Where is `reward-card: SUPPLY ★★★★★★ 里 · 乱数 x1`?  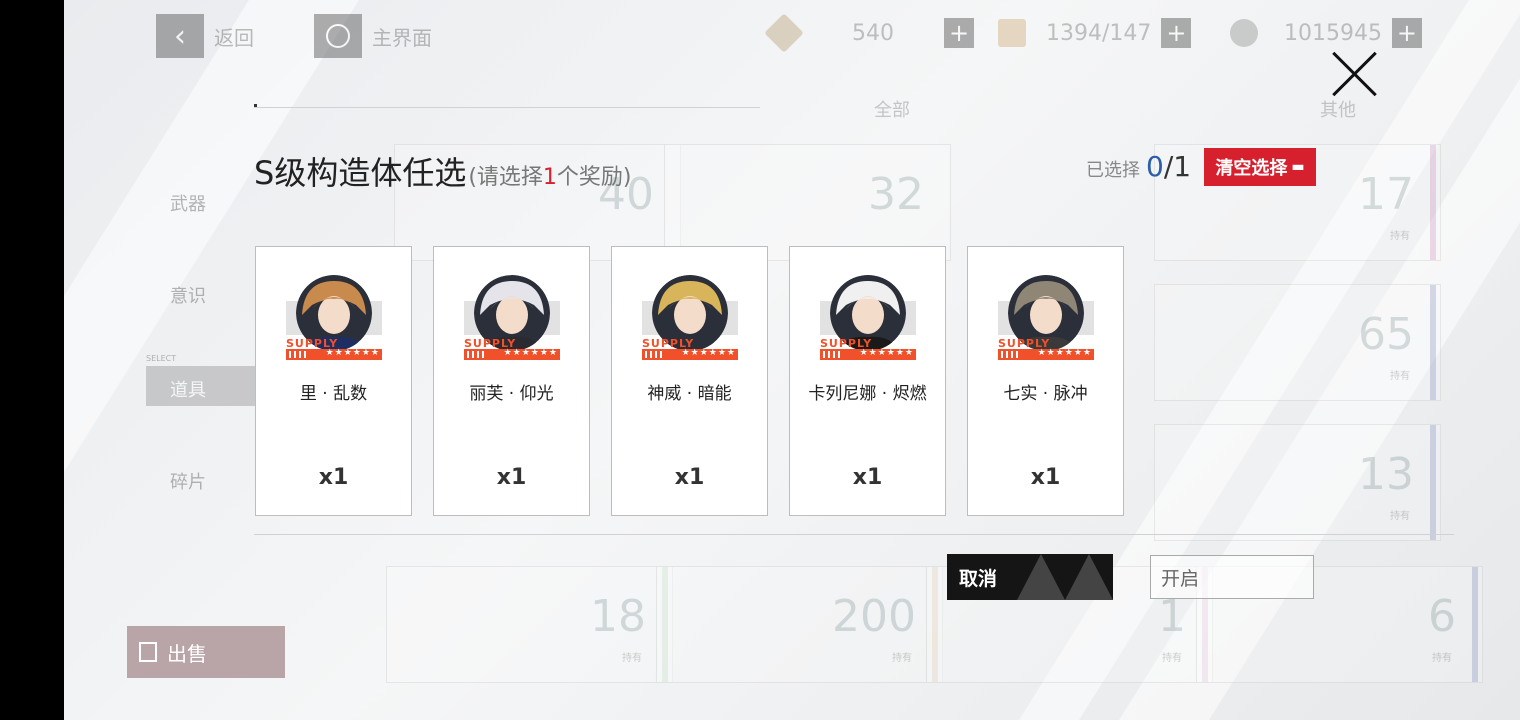 reward-card: SUPPLY ★★★★★★ 里 · 乱数 x1 is located at coordinates (333, 381).